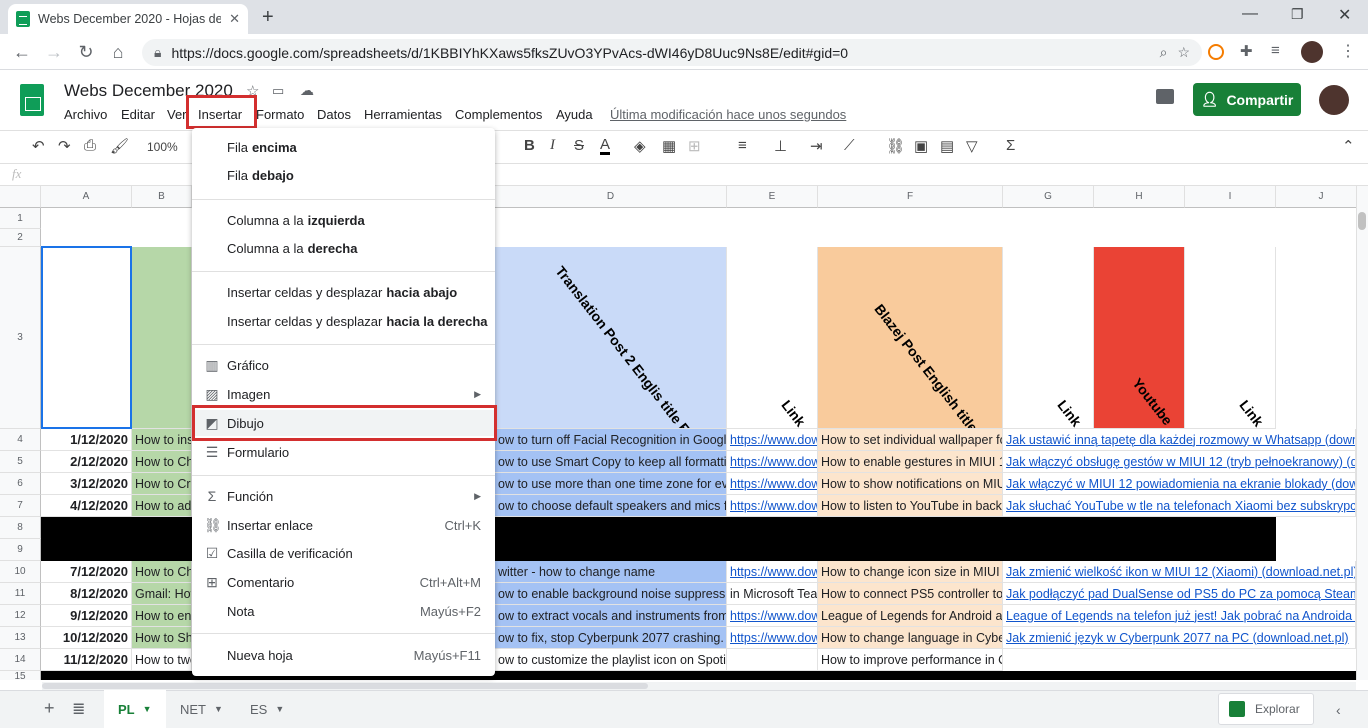  I want to click on column-header-i: I, so click(1230, 197).